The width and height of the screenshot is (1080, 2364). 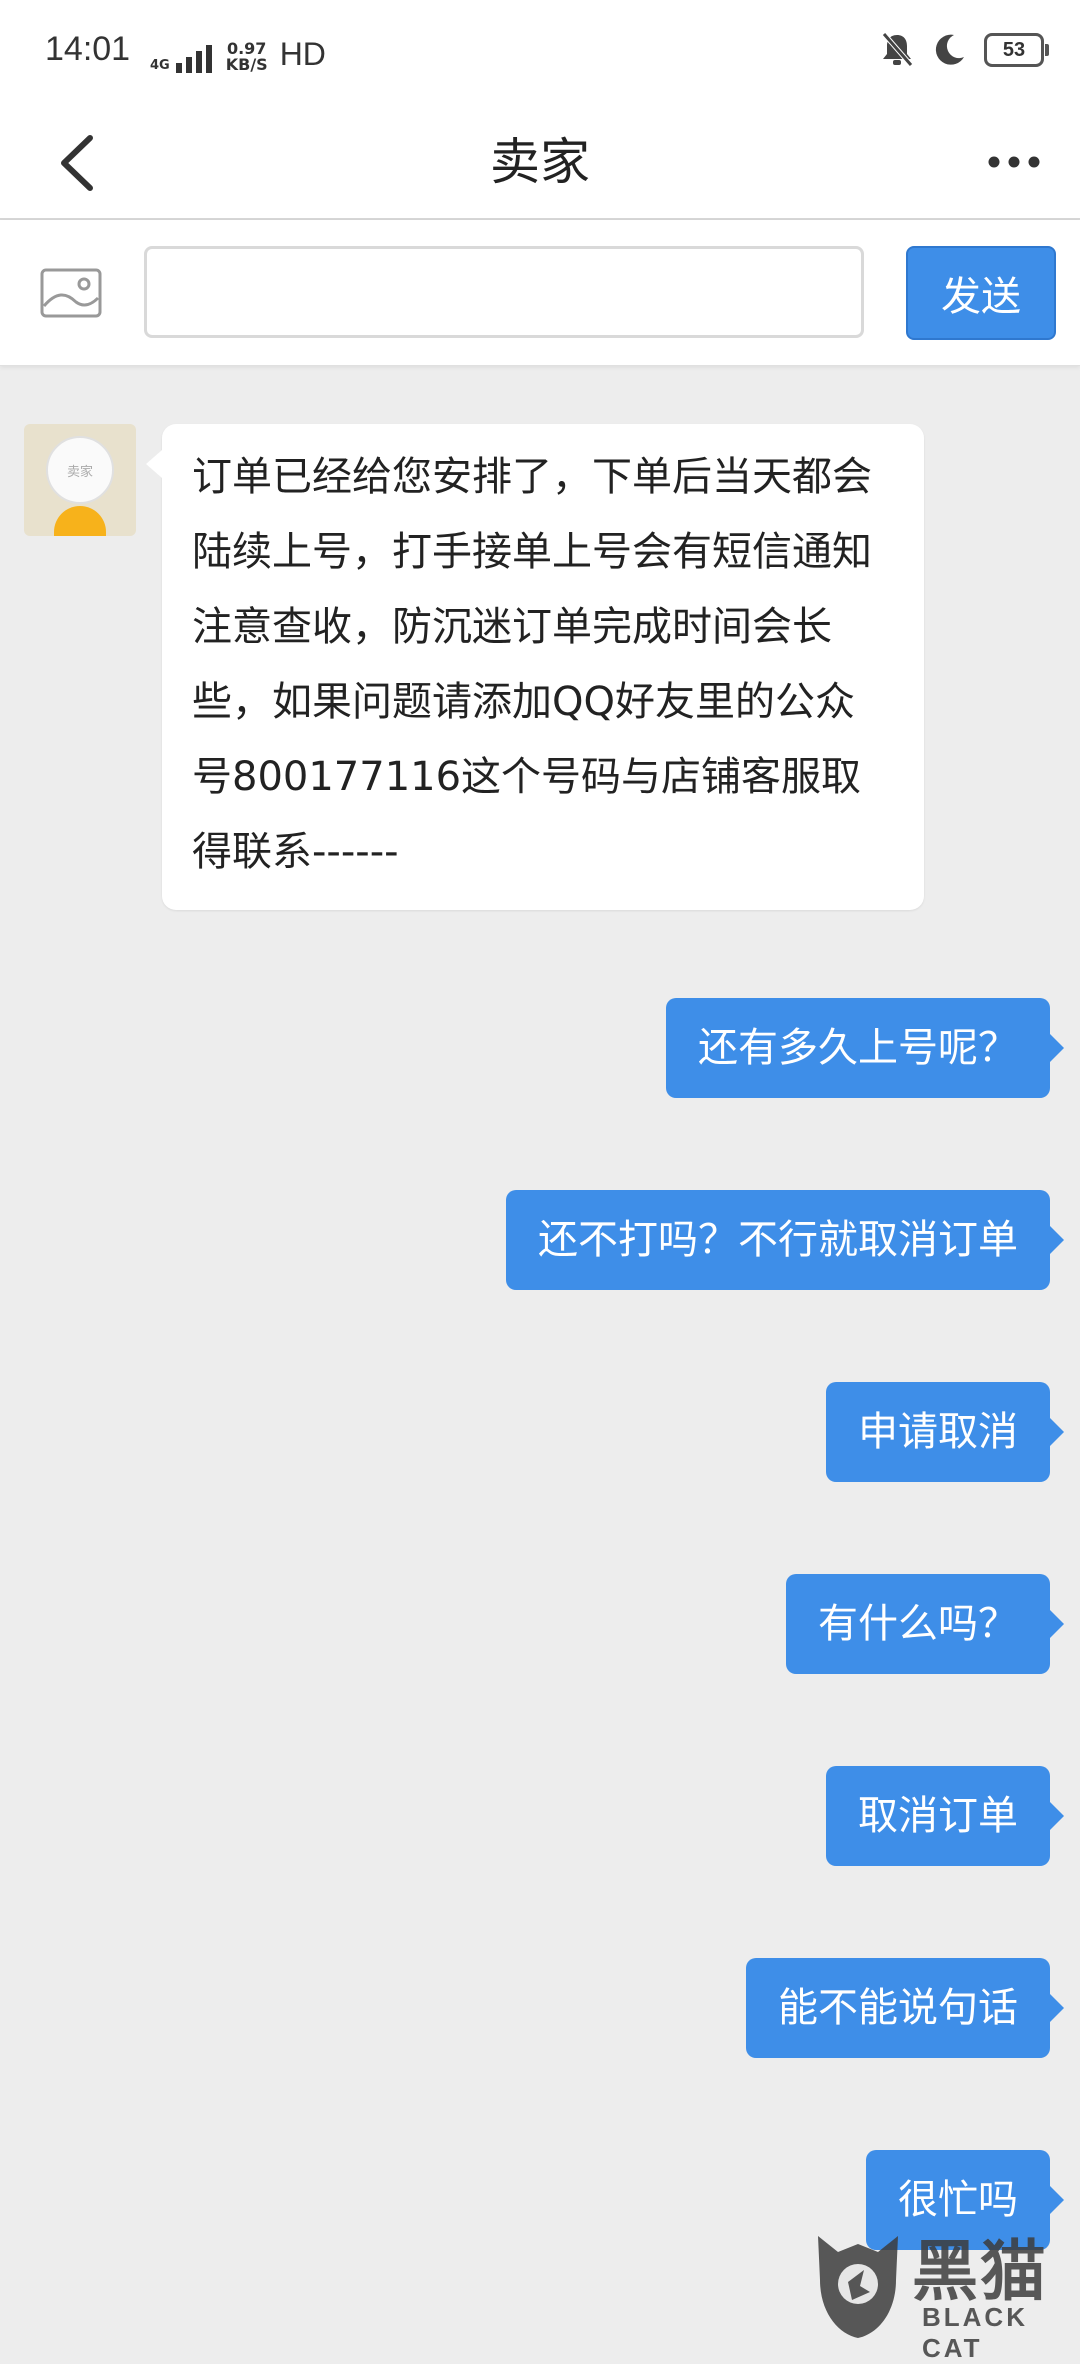 I want to click on image-picker-icon, so click(x=71, y=293).